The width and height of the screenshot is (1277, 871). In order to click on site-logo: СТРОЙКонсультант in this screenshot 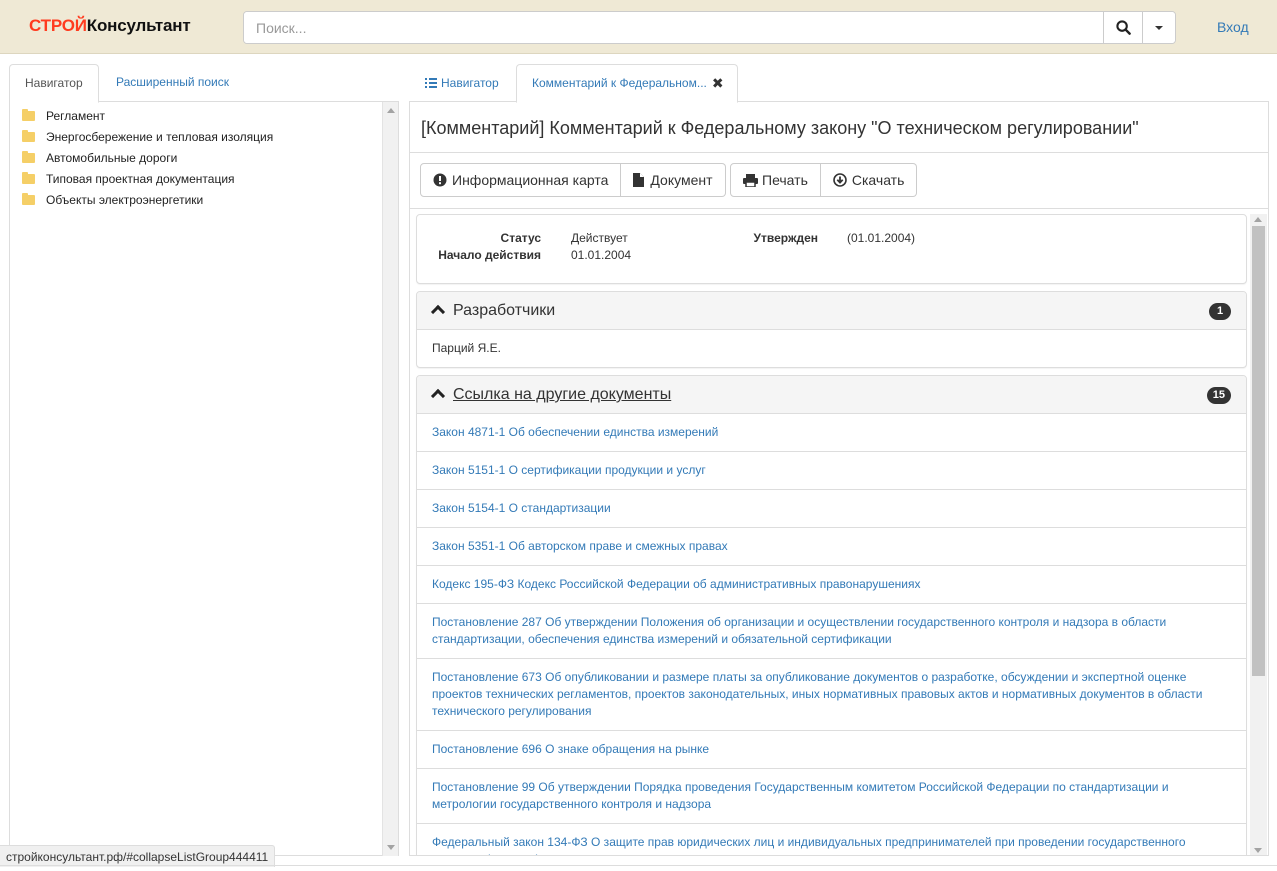, I will do `click(110, 26)`.